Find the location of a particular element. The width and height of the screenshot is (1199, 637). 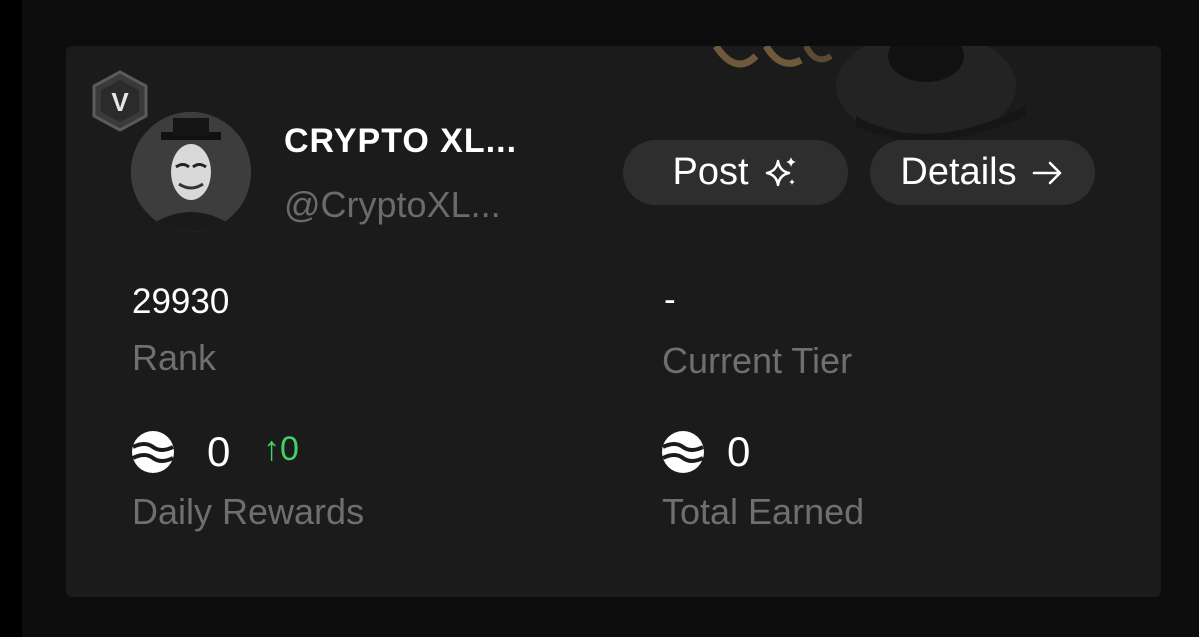

total-earned-label: Total Earned is located at coordinates (763, 511).